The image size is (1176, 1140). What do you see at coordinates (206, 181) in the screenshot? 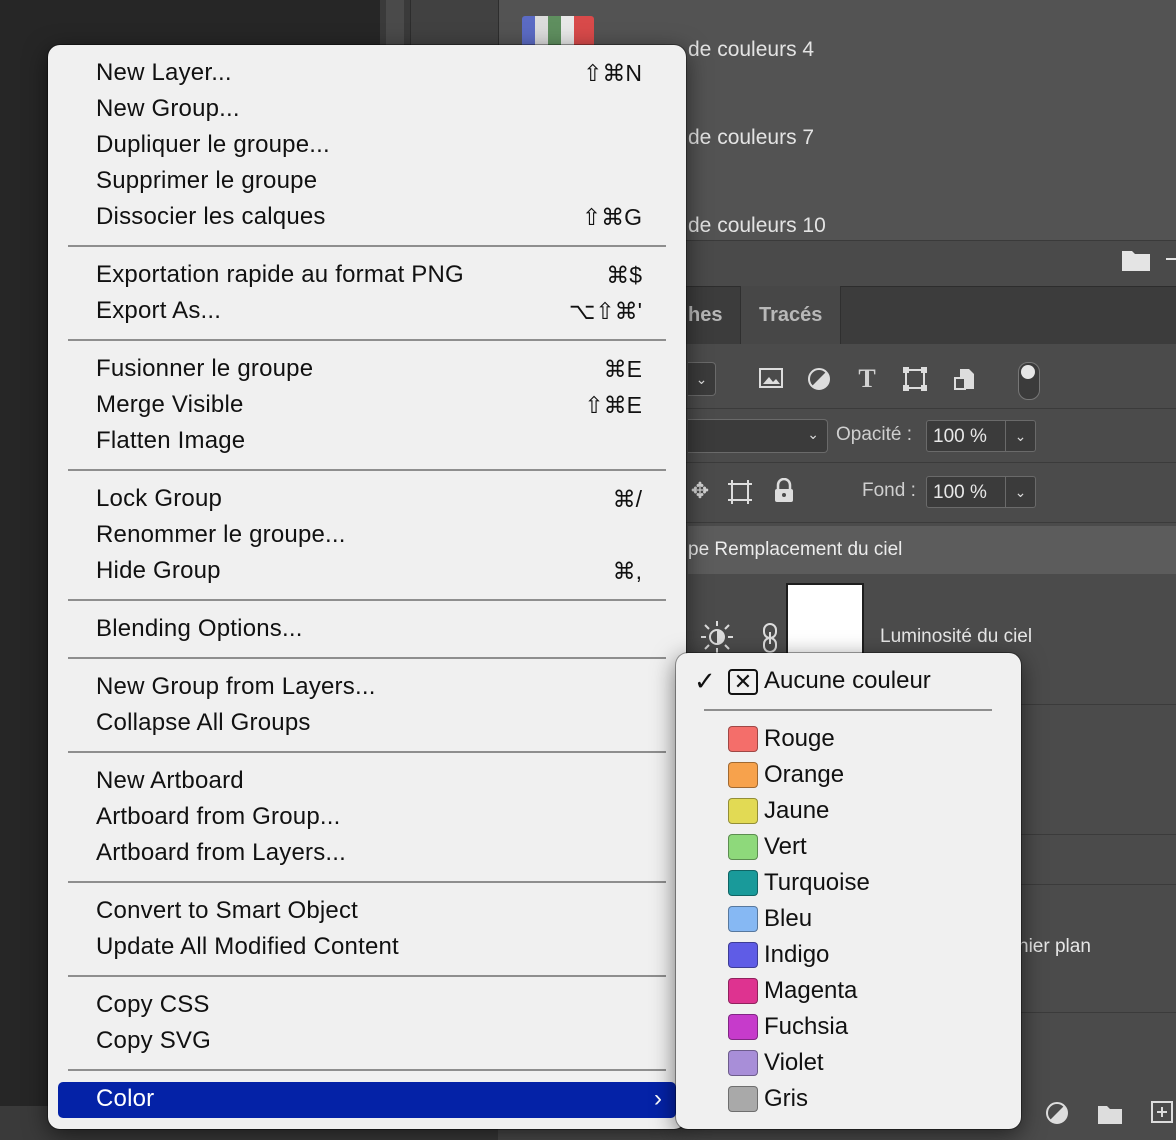
I see `menu-item: Supprimer le groupe` at bounding box center [206, 181].